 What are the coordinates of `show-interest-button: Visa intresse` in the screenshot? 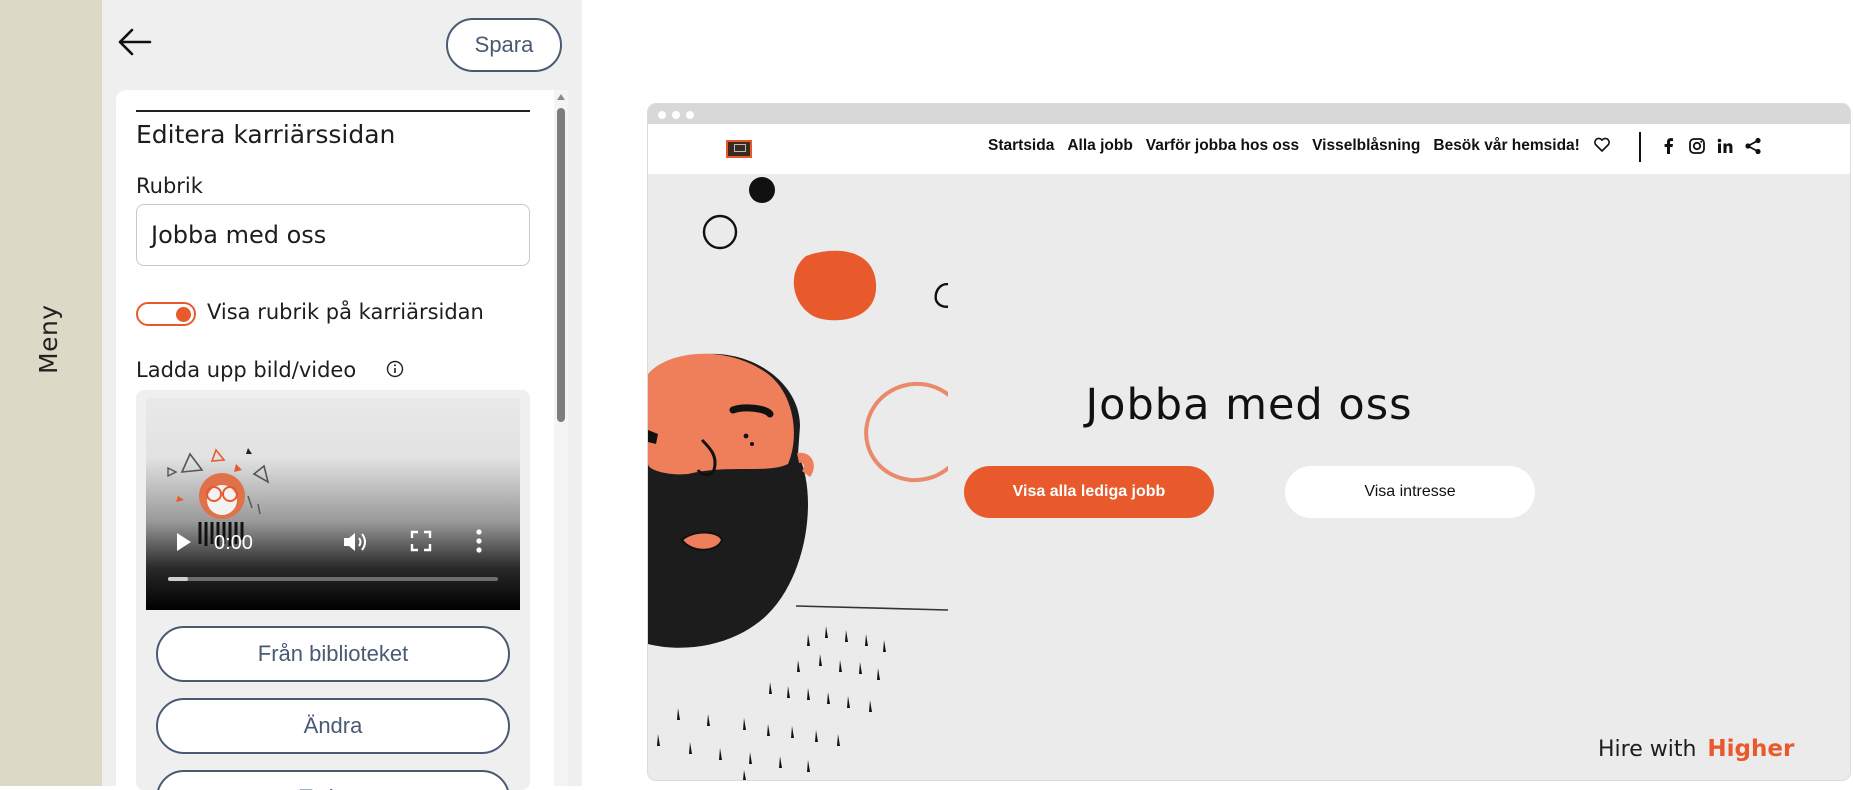 It's located at (1410, 492).